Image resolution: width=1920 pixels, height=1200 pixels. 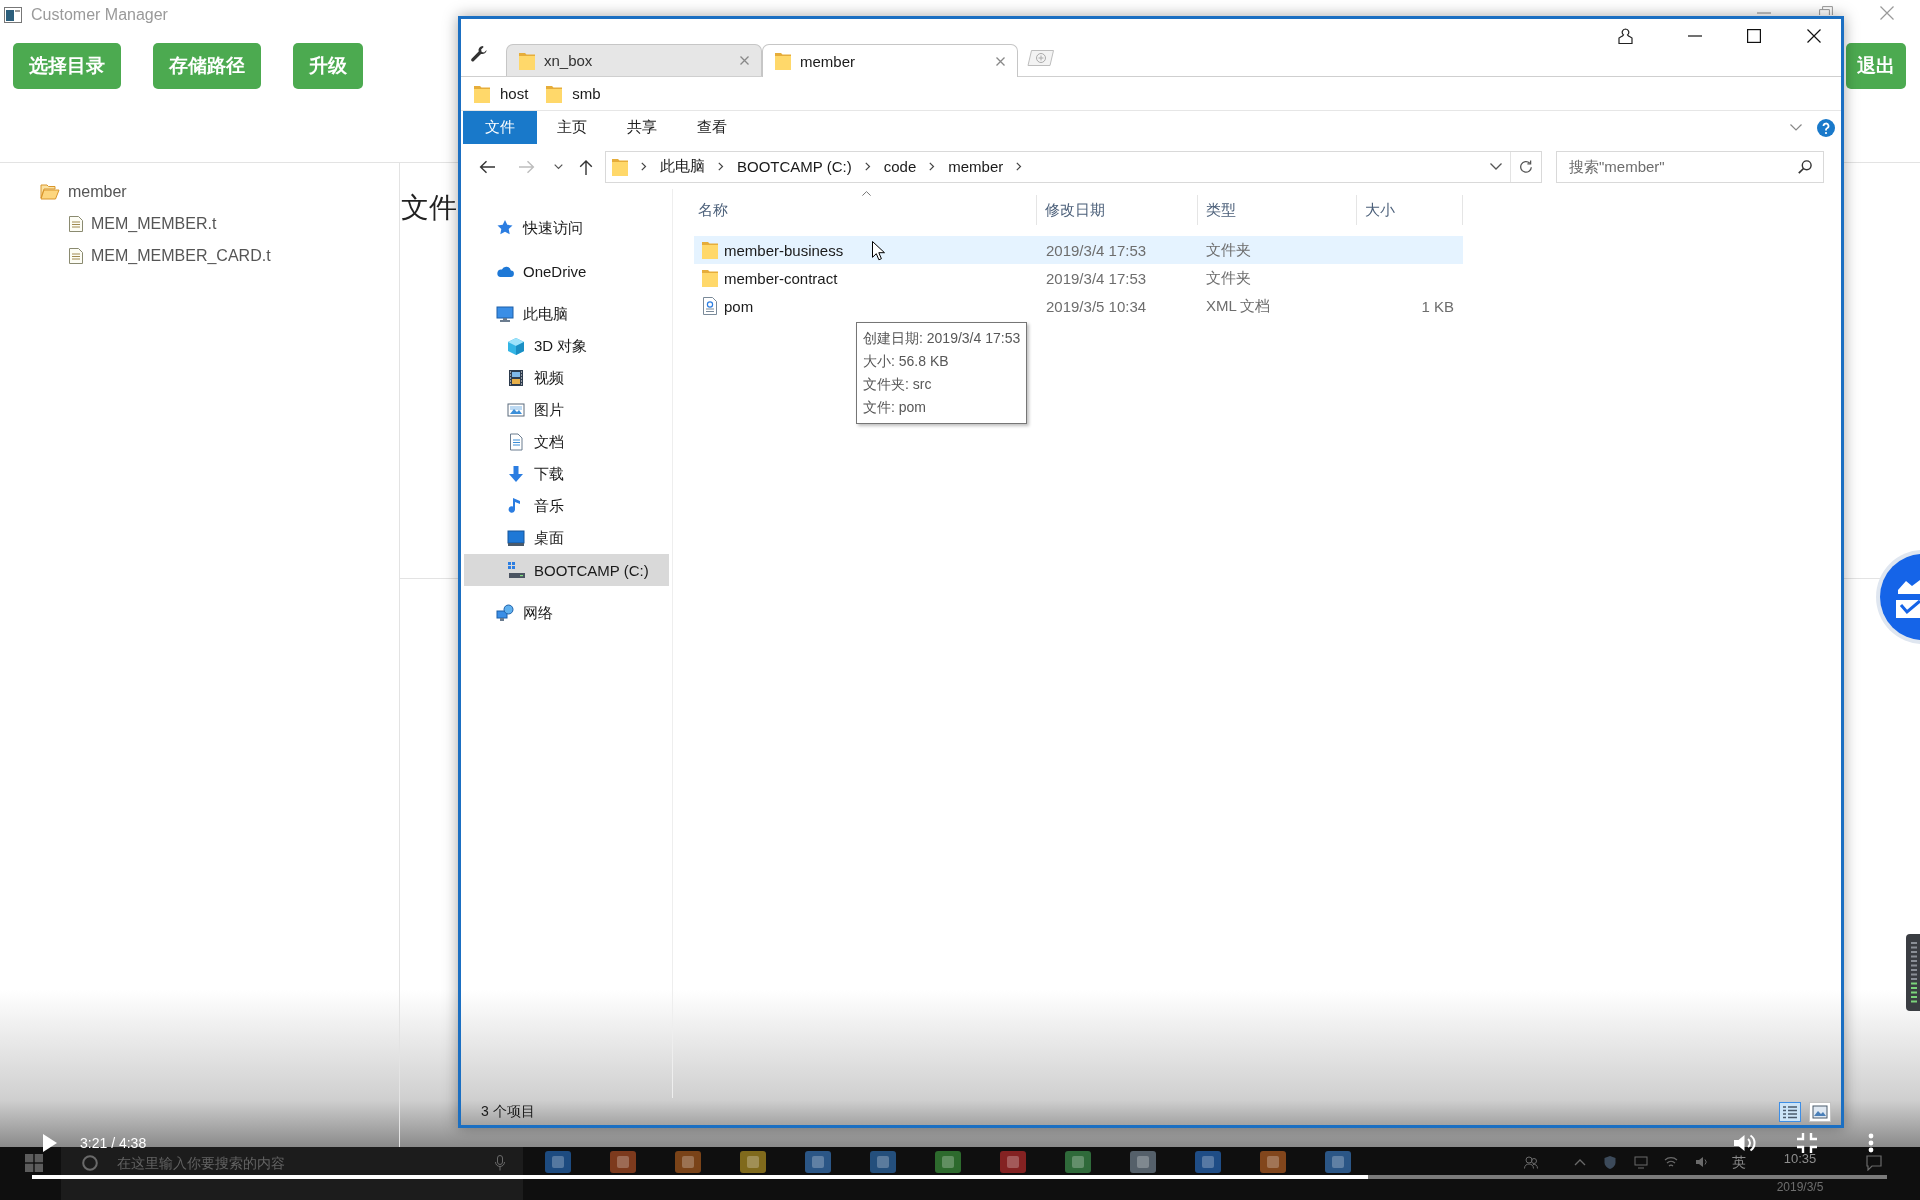 What do you see at coordinates (1702, 1162) in the screenshot?
I see `speaker-icon` at bounding box center [1702, 1162].